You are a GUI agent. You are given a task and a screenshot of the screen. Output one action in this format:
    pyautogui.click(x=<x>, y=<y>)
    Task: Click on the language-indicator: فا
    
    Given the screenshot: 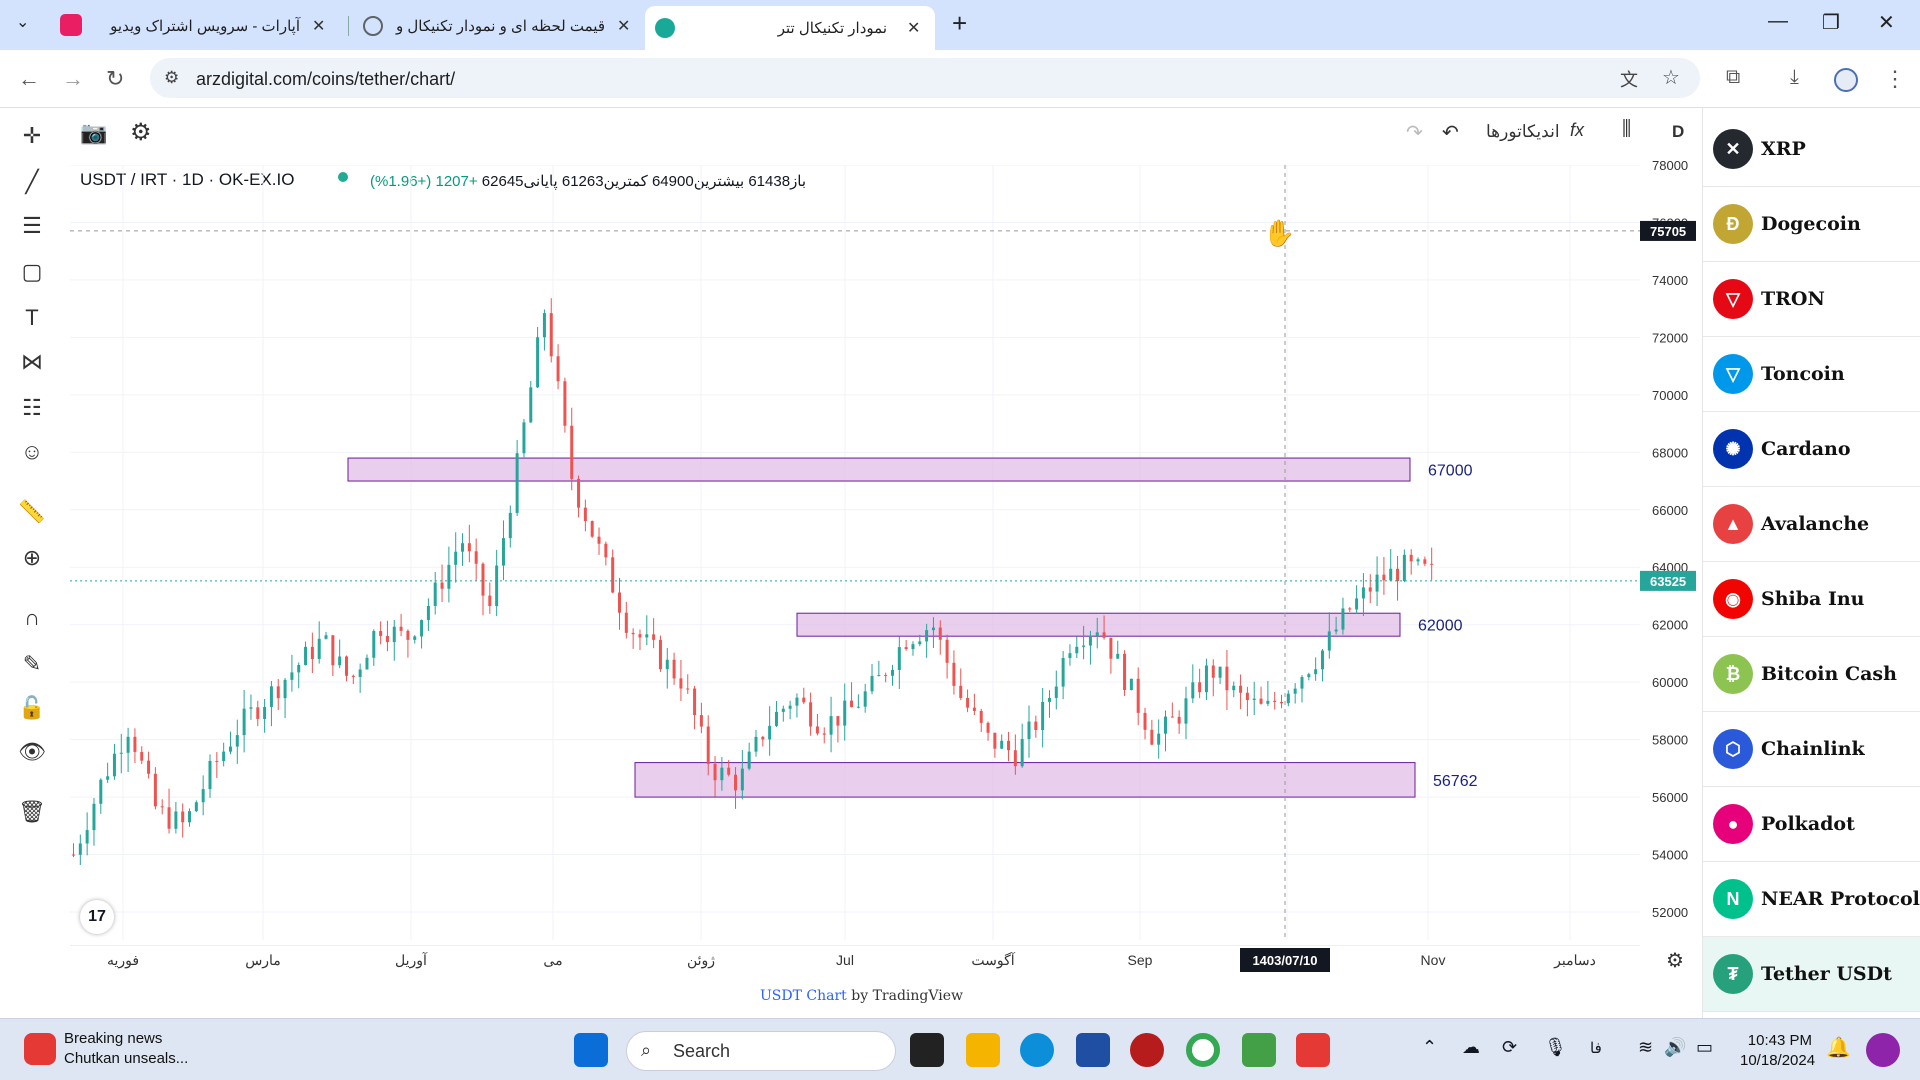 What is the action you would take?
    pyautogui.click(x=1596, y=1048)
    